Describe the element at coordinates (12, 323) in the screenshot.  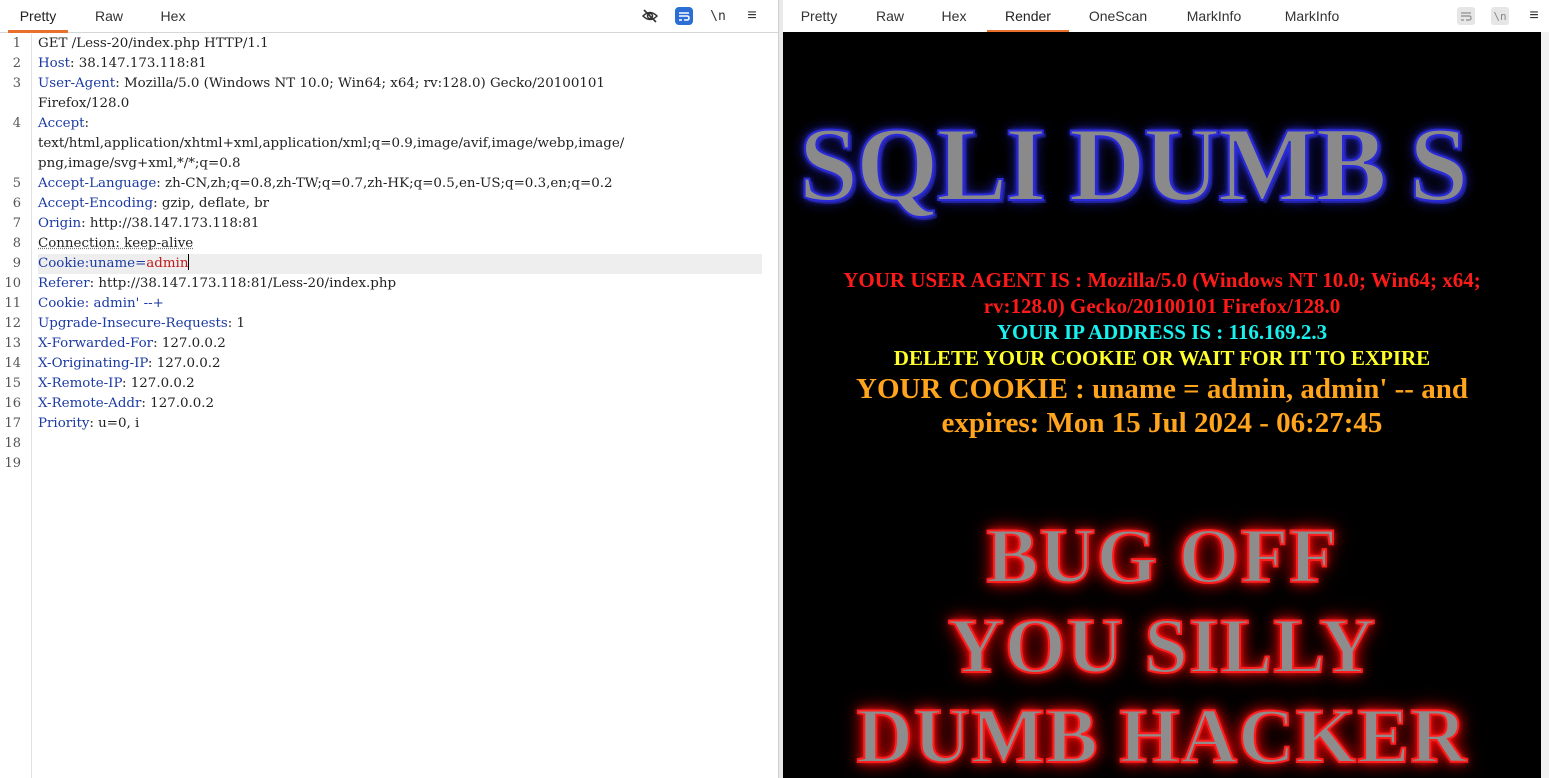
I see `line-number: 12` at that location.